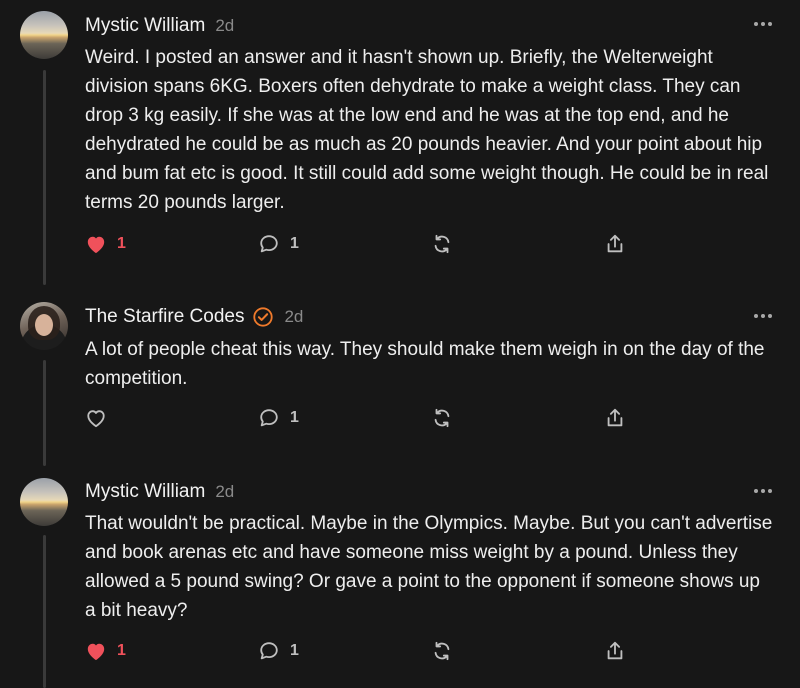 The image size is (800, 688). I want to click on verified-badge-icon, so click(263, 317).